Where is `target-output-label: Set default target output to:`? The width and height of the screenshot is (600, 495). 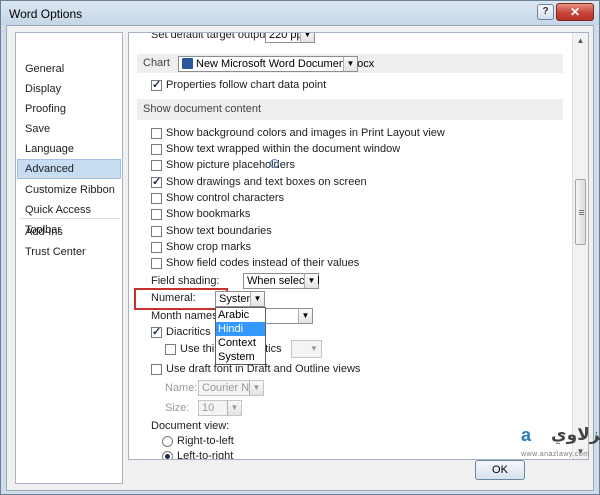
target-output-label: Set default target output to: is located at coordinates (217, 36).